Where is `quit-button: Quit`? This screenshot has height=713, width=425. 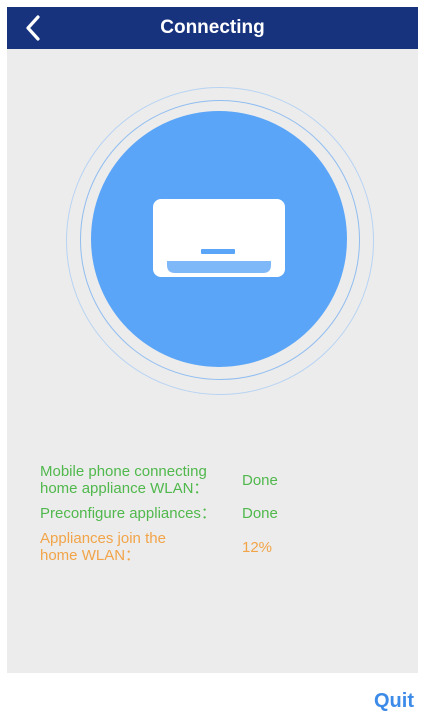
quit-button: Quit is located at coordinates (394, 701).